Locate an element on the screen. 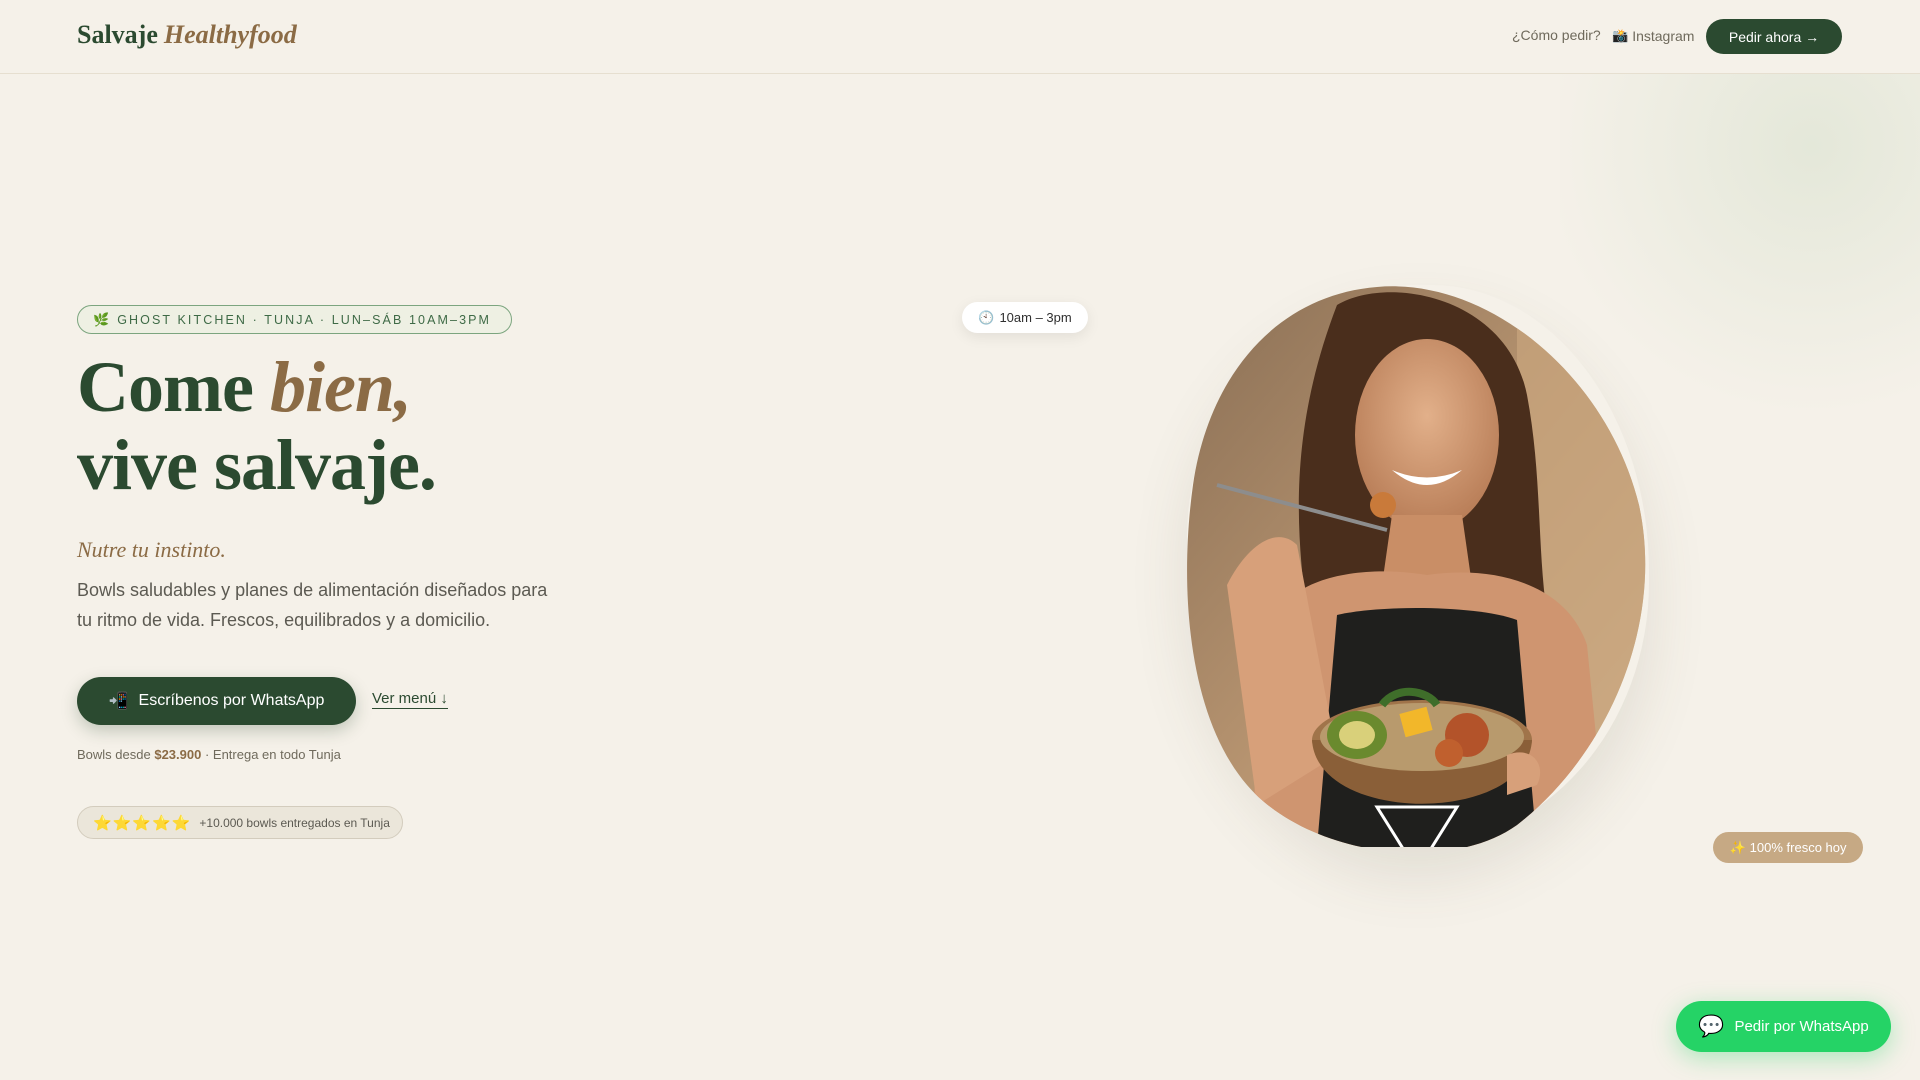  hours-text: 10am – 3pm is located at coordinates (1035, 317).